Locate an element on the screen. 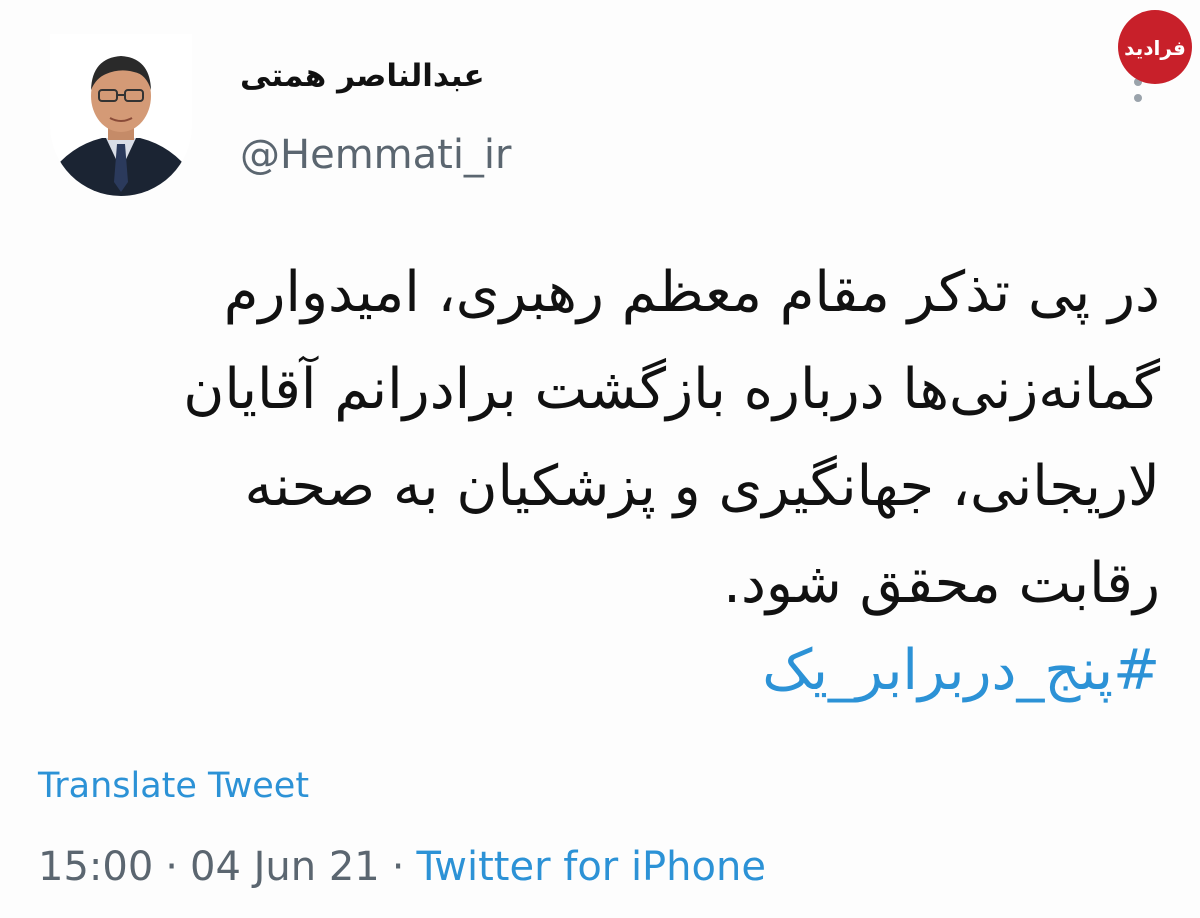 Image resolution: width=1200 pixels, height=918 pixels. avatar is located at coordinates (121, 115).